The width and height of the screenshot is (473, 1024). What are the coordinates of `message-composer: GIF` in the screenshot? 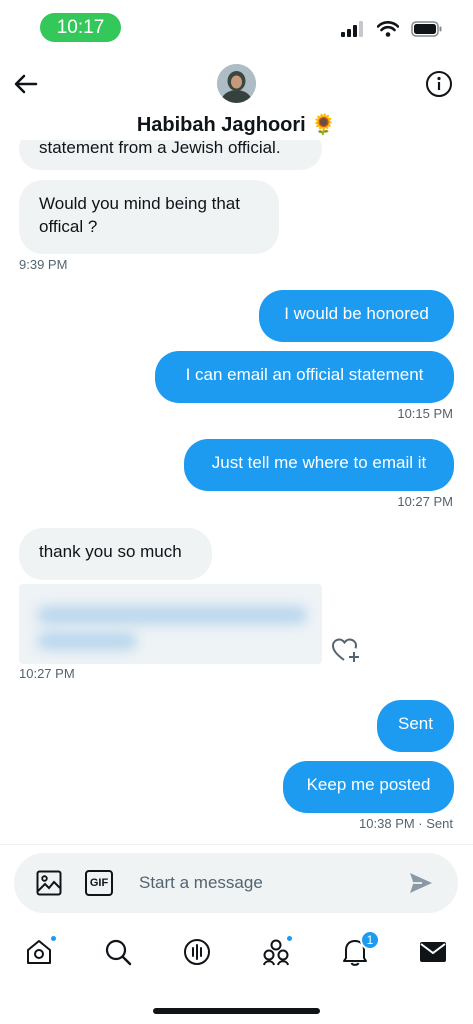 It's located at (236, 883).